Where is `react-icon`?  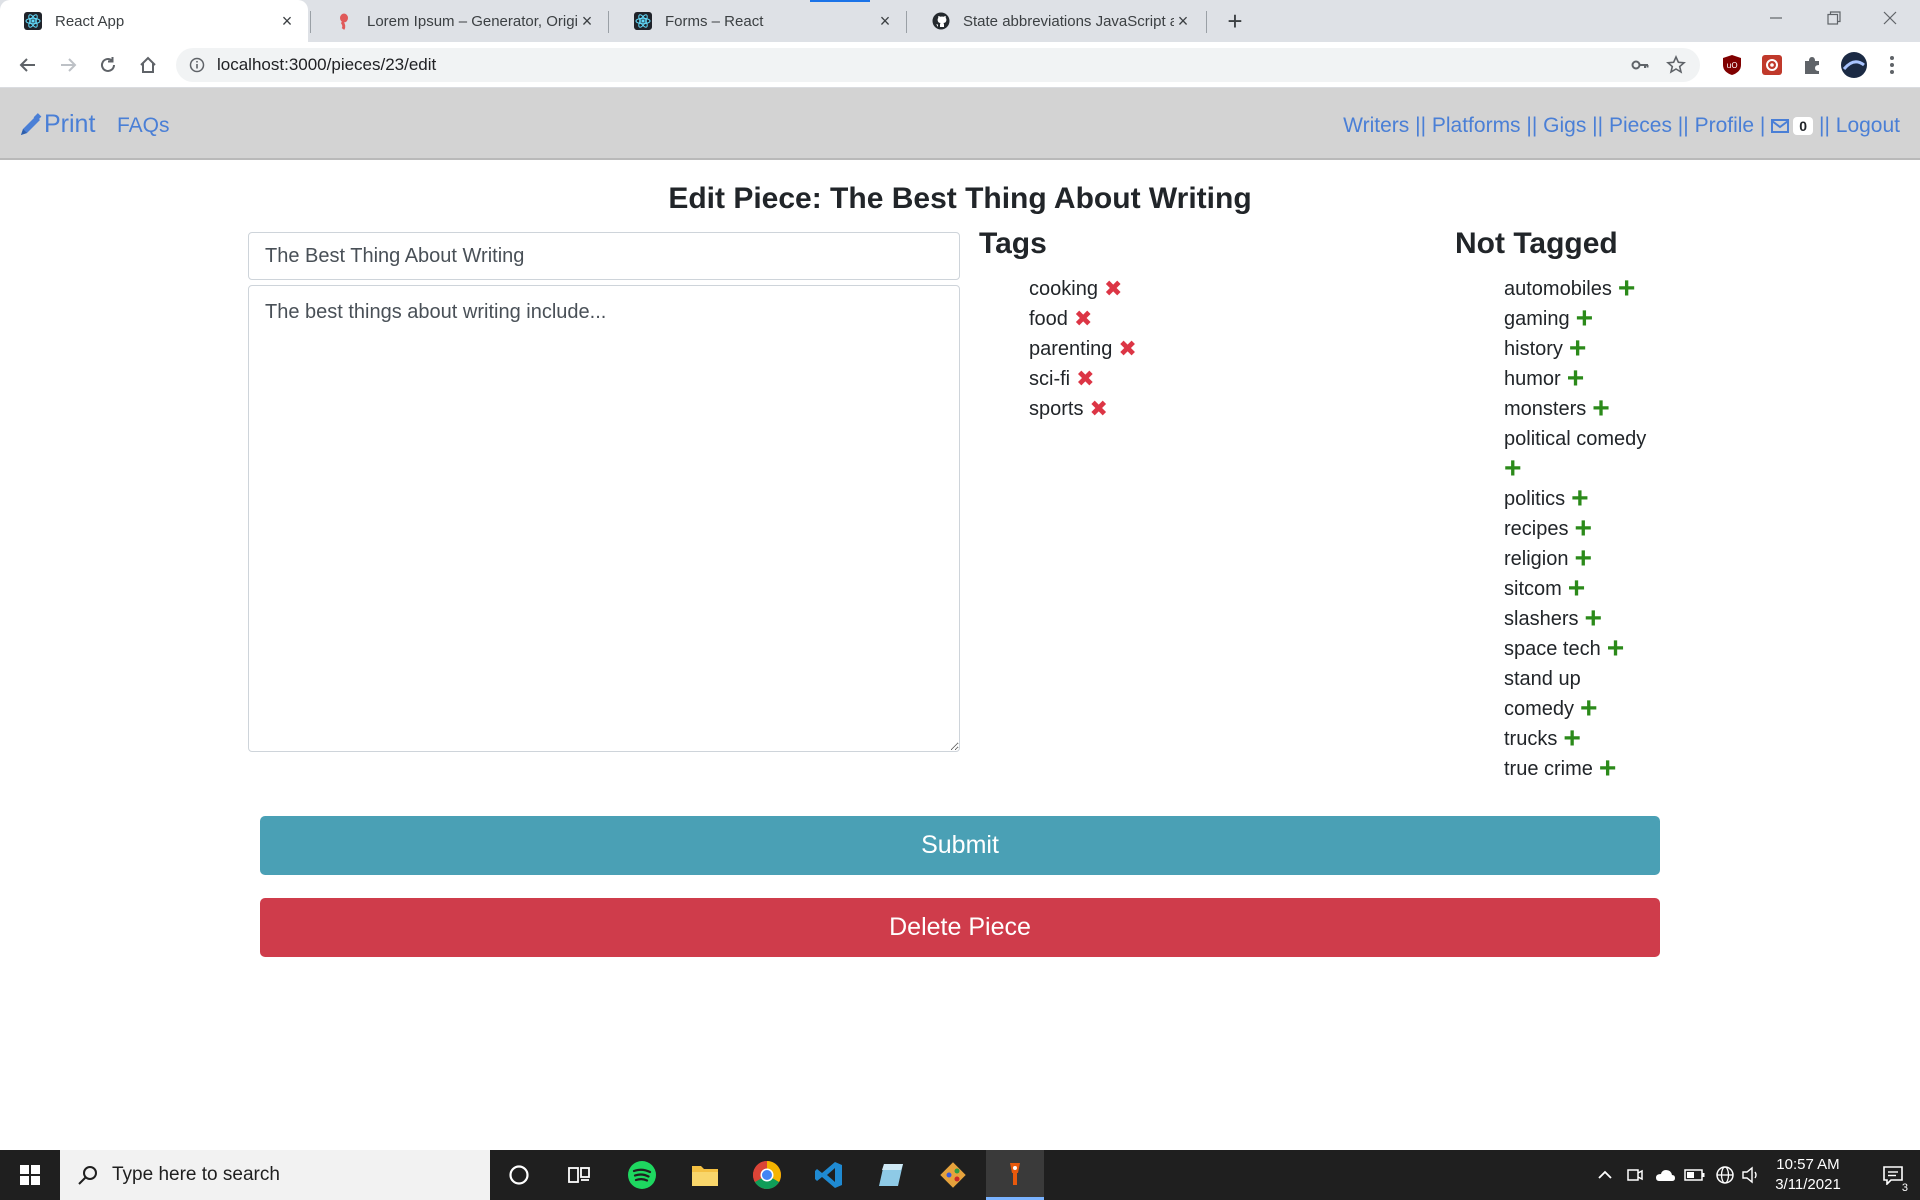 react-icon is located at coordinates (643, 21).